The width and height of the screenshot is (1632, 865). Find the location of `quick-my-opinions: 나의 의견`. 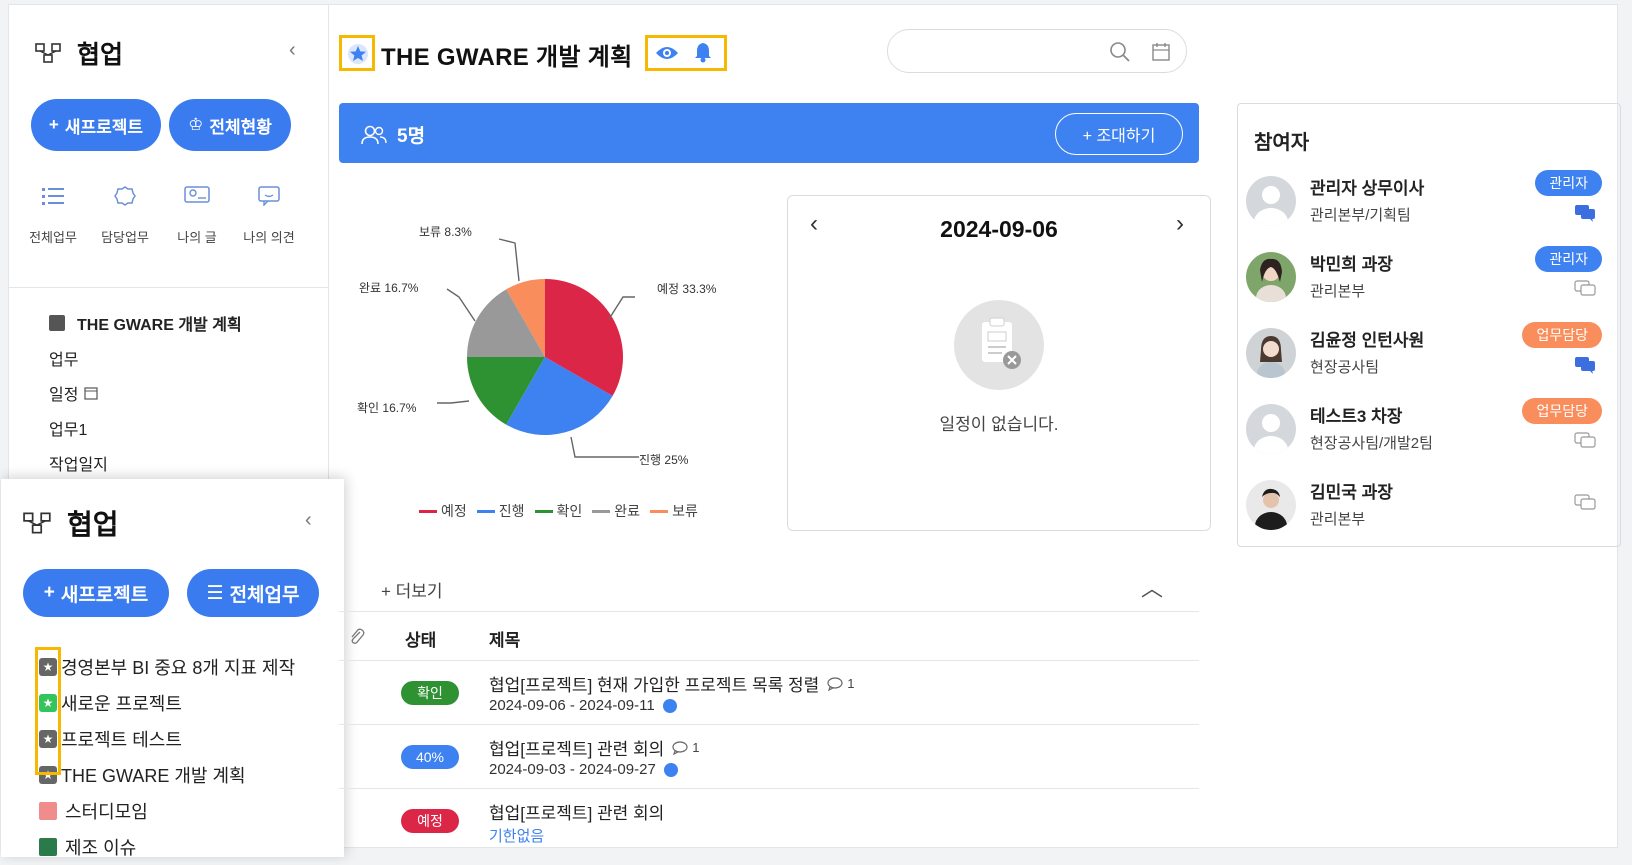

quick-my-opinions: 나의 의견 is located at coordinates (269, 213).